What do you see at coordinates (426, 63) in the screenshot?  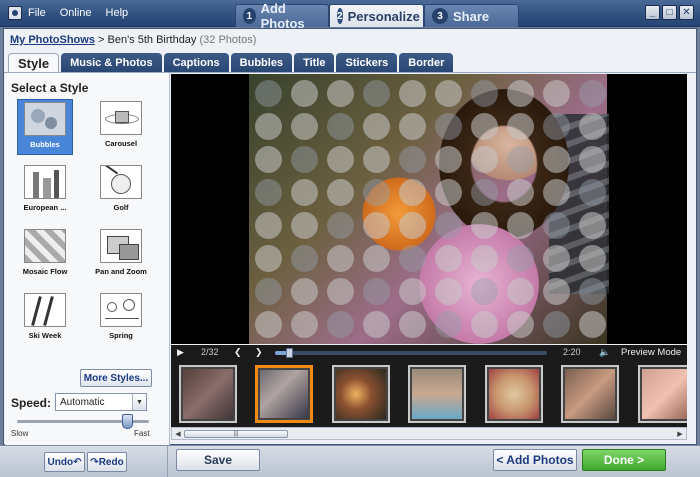 I see `tab-border: Border` at bounding box center [426, 63].